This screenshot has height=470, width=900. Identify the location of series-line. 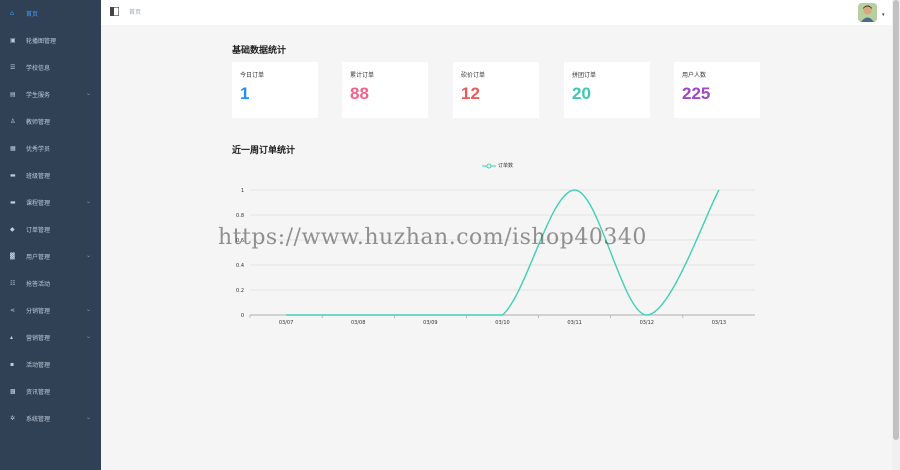
(503, 252).